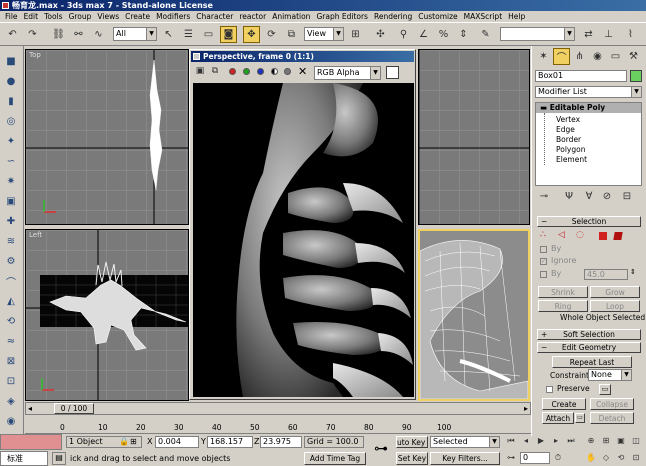 The image size is (646, 466). I want to click on subobject-edge: Edge, so click(565, 129).